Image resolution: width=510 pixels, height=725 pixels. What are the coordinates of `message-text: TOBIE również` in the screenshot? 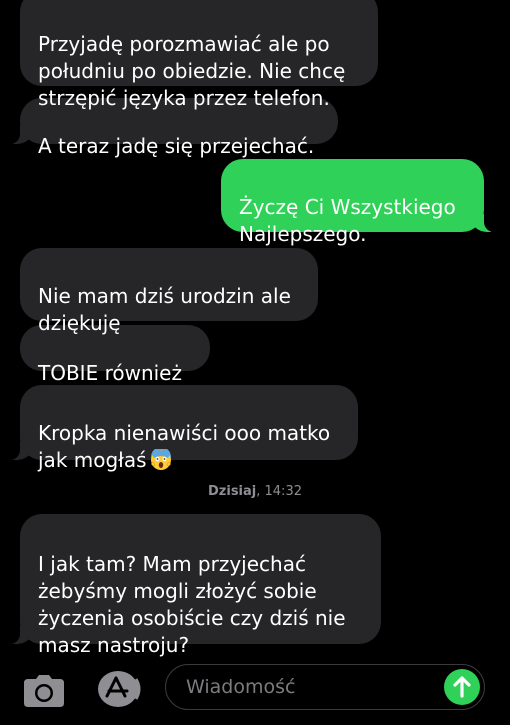 It's located at (110, 373).